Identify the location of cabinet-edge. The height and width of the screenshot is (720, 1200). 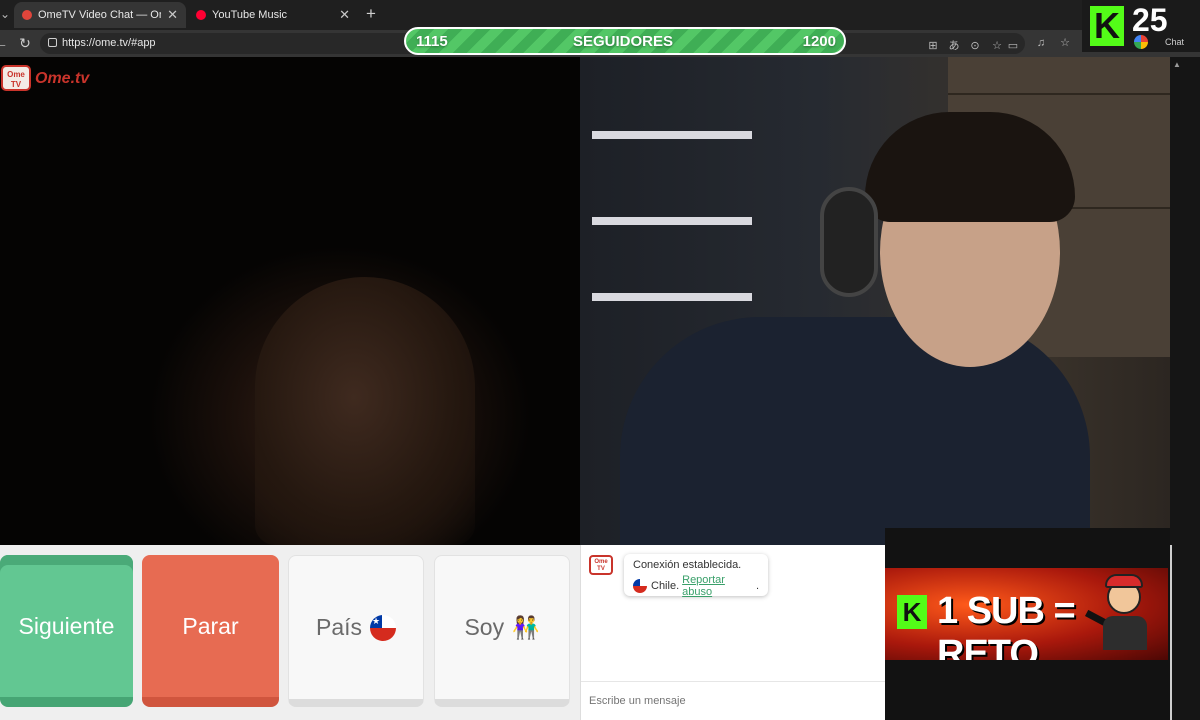
(1059, 94).